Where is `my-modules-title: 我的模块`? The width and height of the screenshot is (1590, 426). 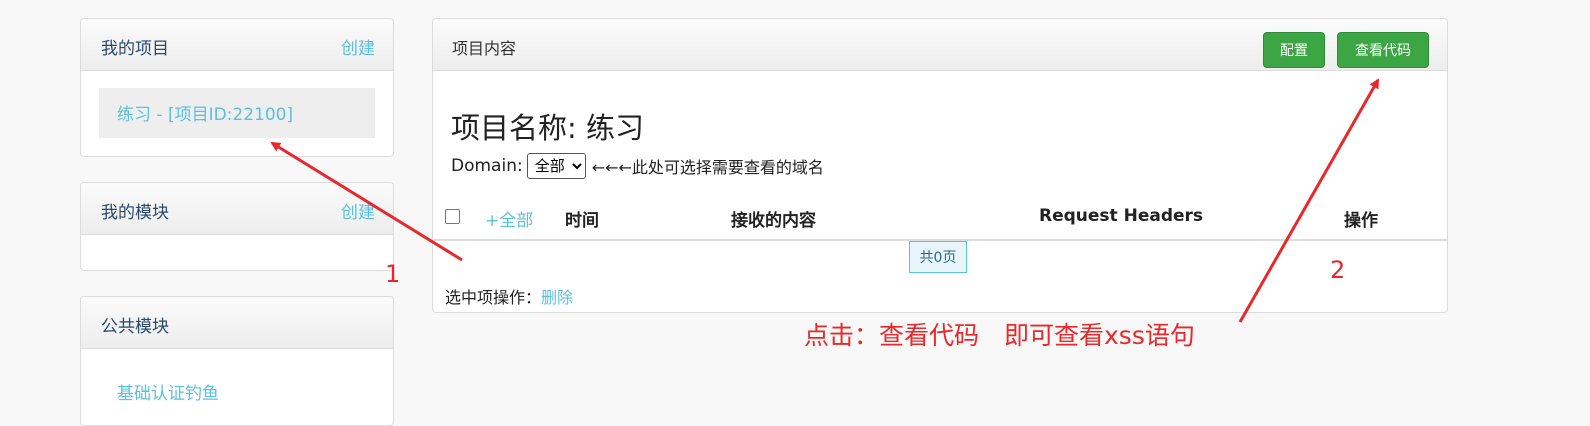
my-modules-title: 我的模块 is located at coordinates (135, 213).